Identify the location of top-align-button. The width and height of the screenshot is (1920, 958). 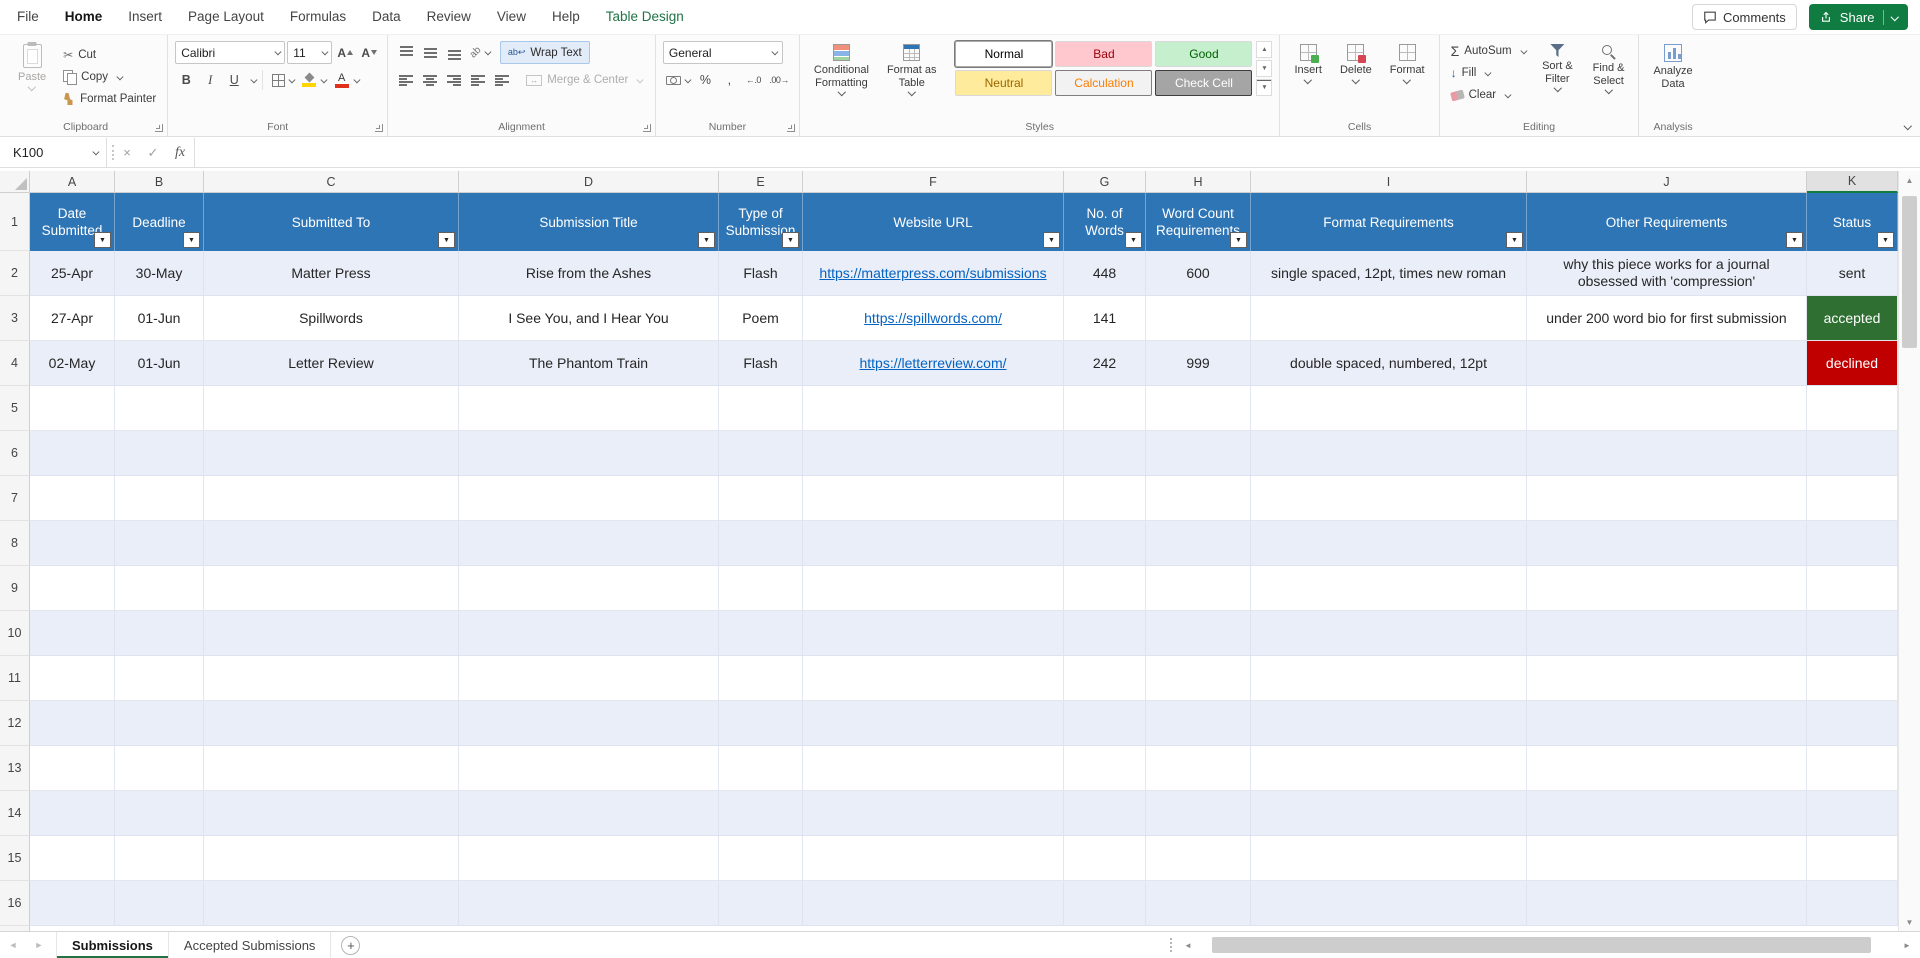
(406, 53).